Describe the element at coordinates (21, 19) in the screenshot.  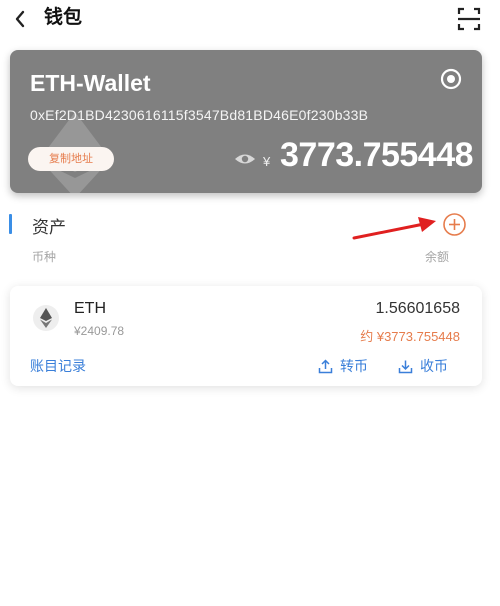
I see `back-arrow-icon` at that location.